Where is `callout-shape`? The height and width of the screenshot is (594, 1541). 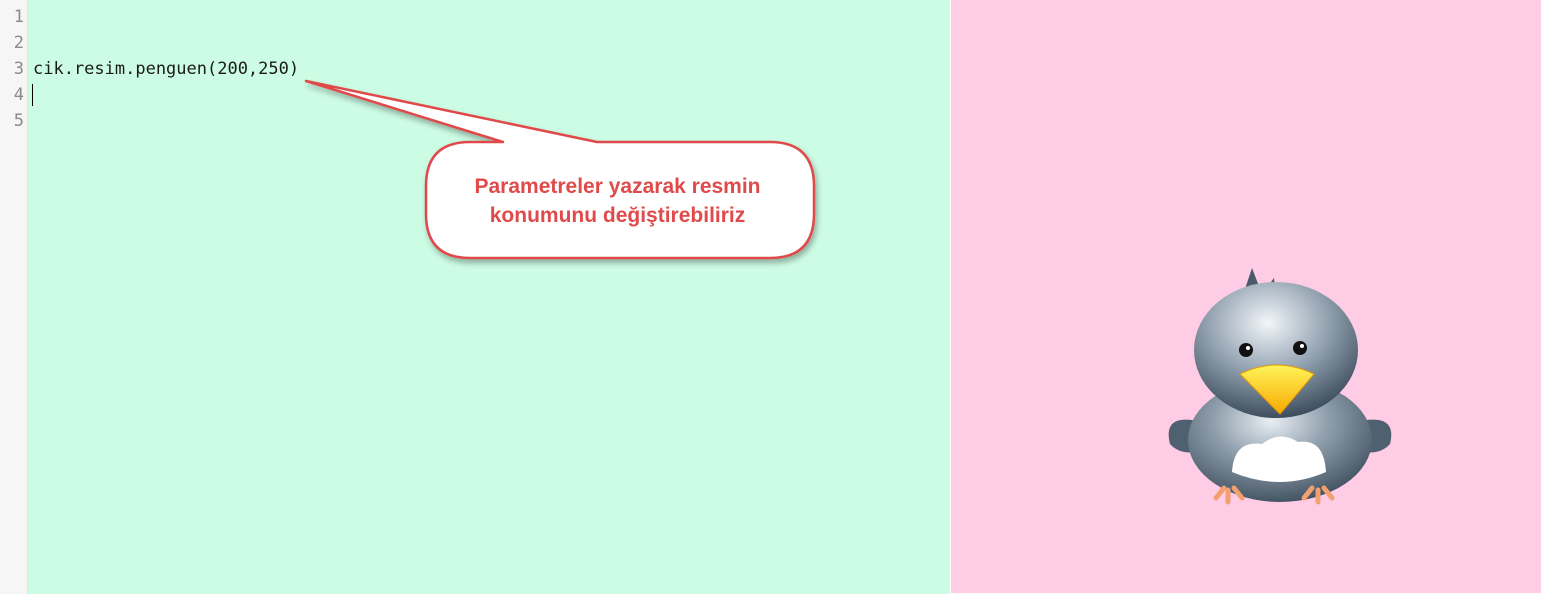 callout-shape is located at coordinates (560, 169).